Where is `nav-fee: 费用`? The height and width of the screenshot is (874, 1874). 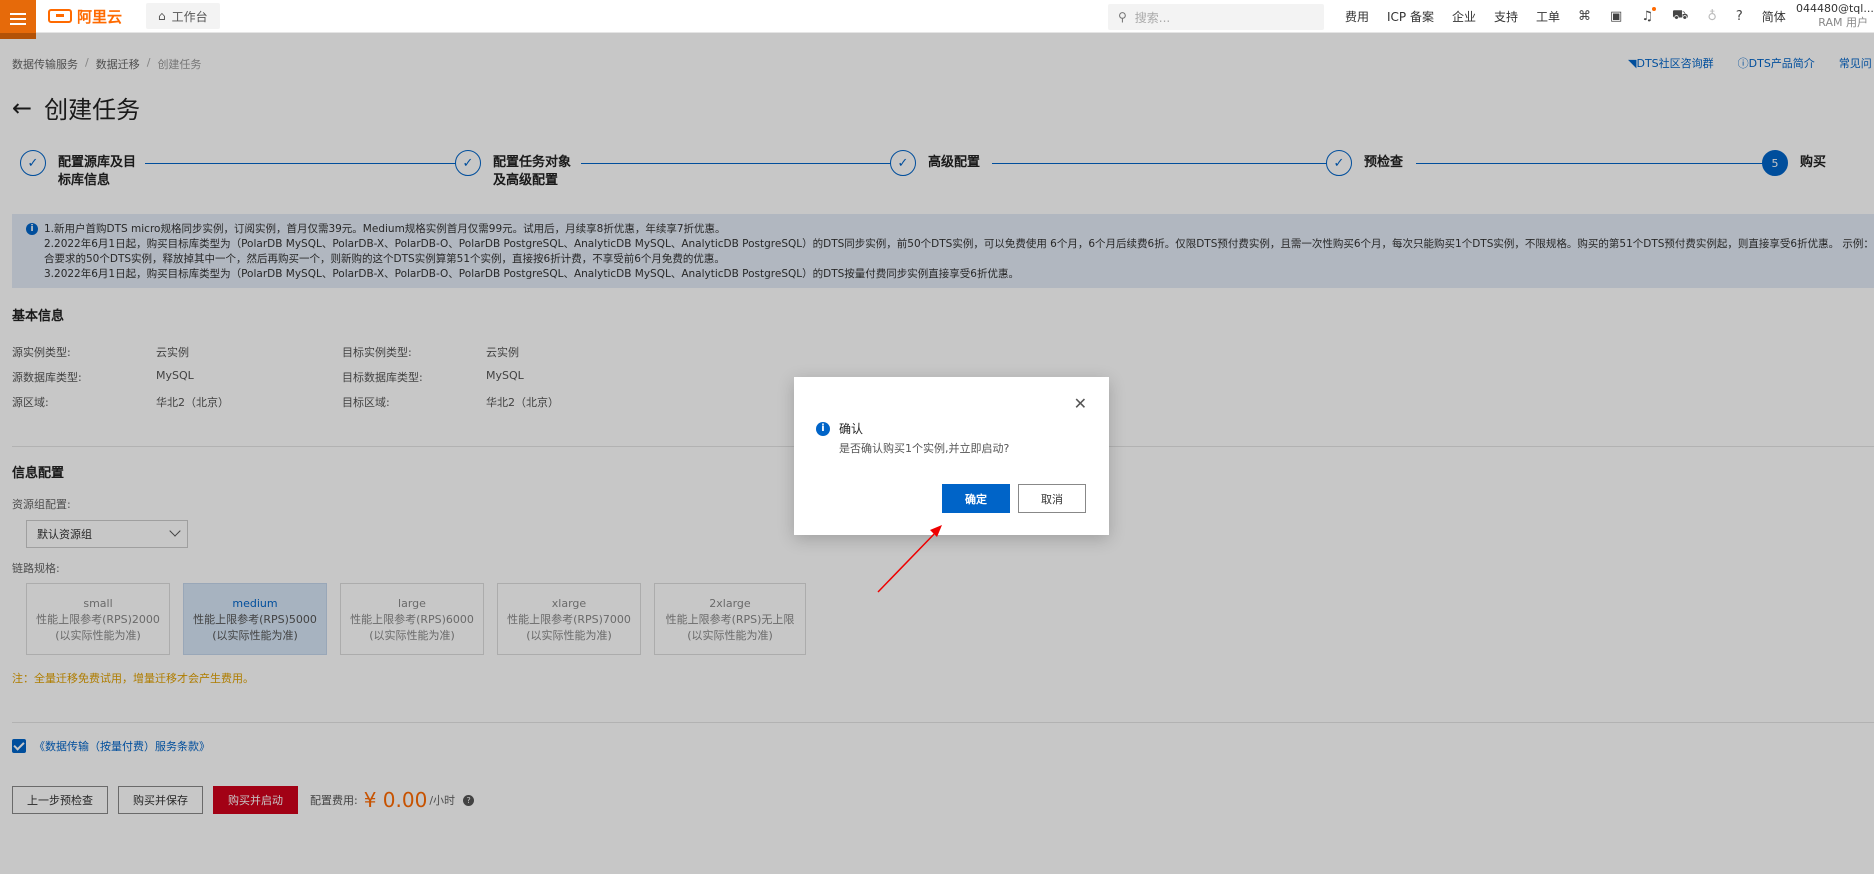 nav-fee: 费用 is located at coordinates (1357, 16).